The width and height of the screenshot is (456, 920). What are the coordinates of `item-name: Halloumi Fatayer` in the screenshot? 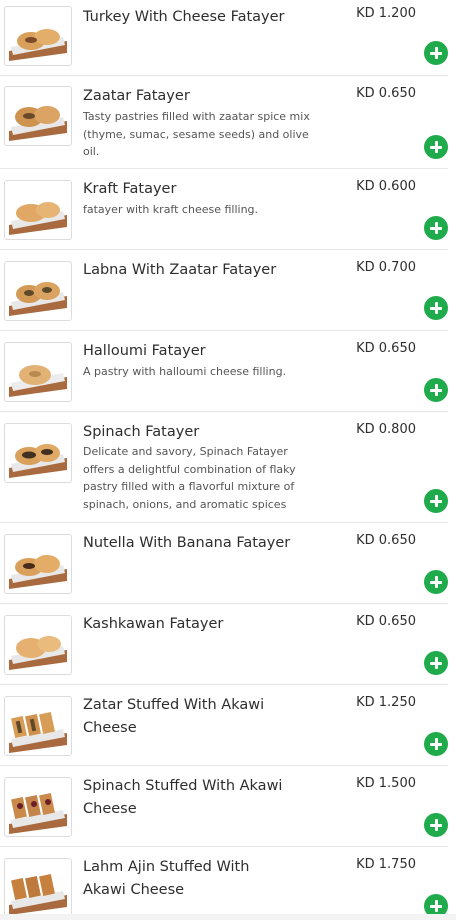 It's located at (144, 351).